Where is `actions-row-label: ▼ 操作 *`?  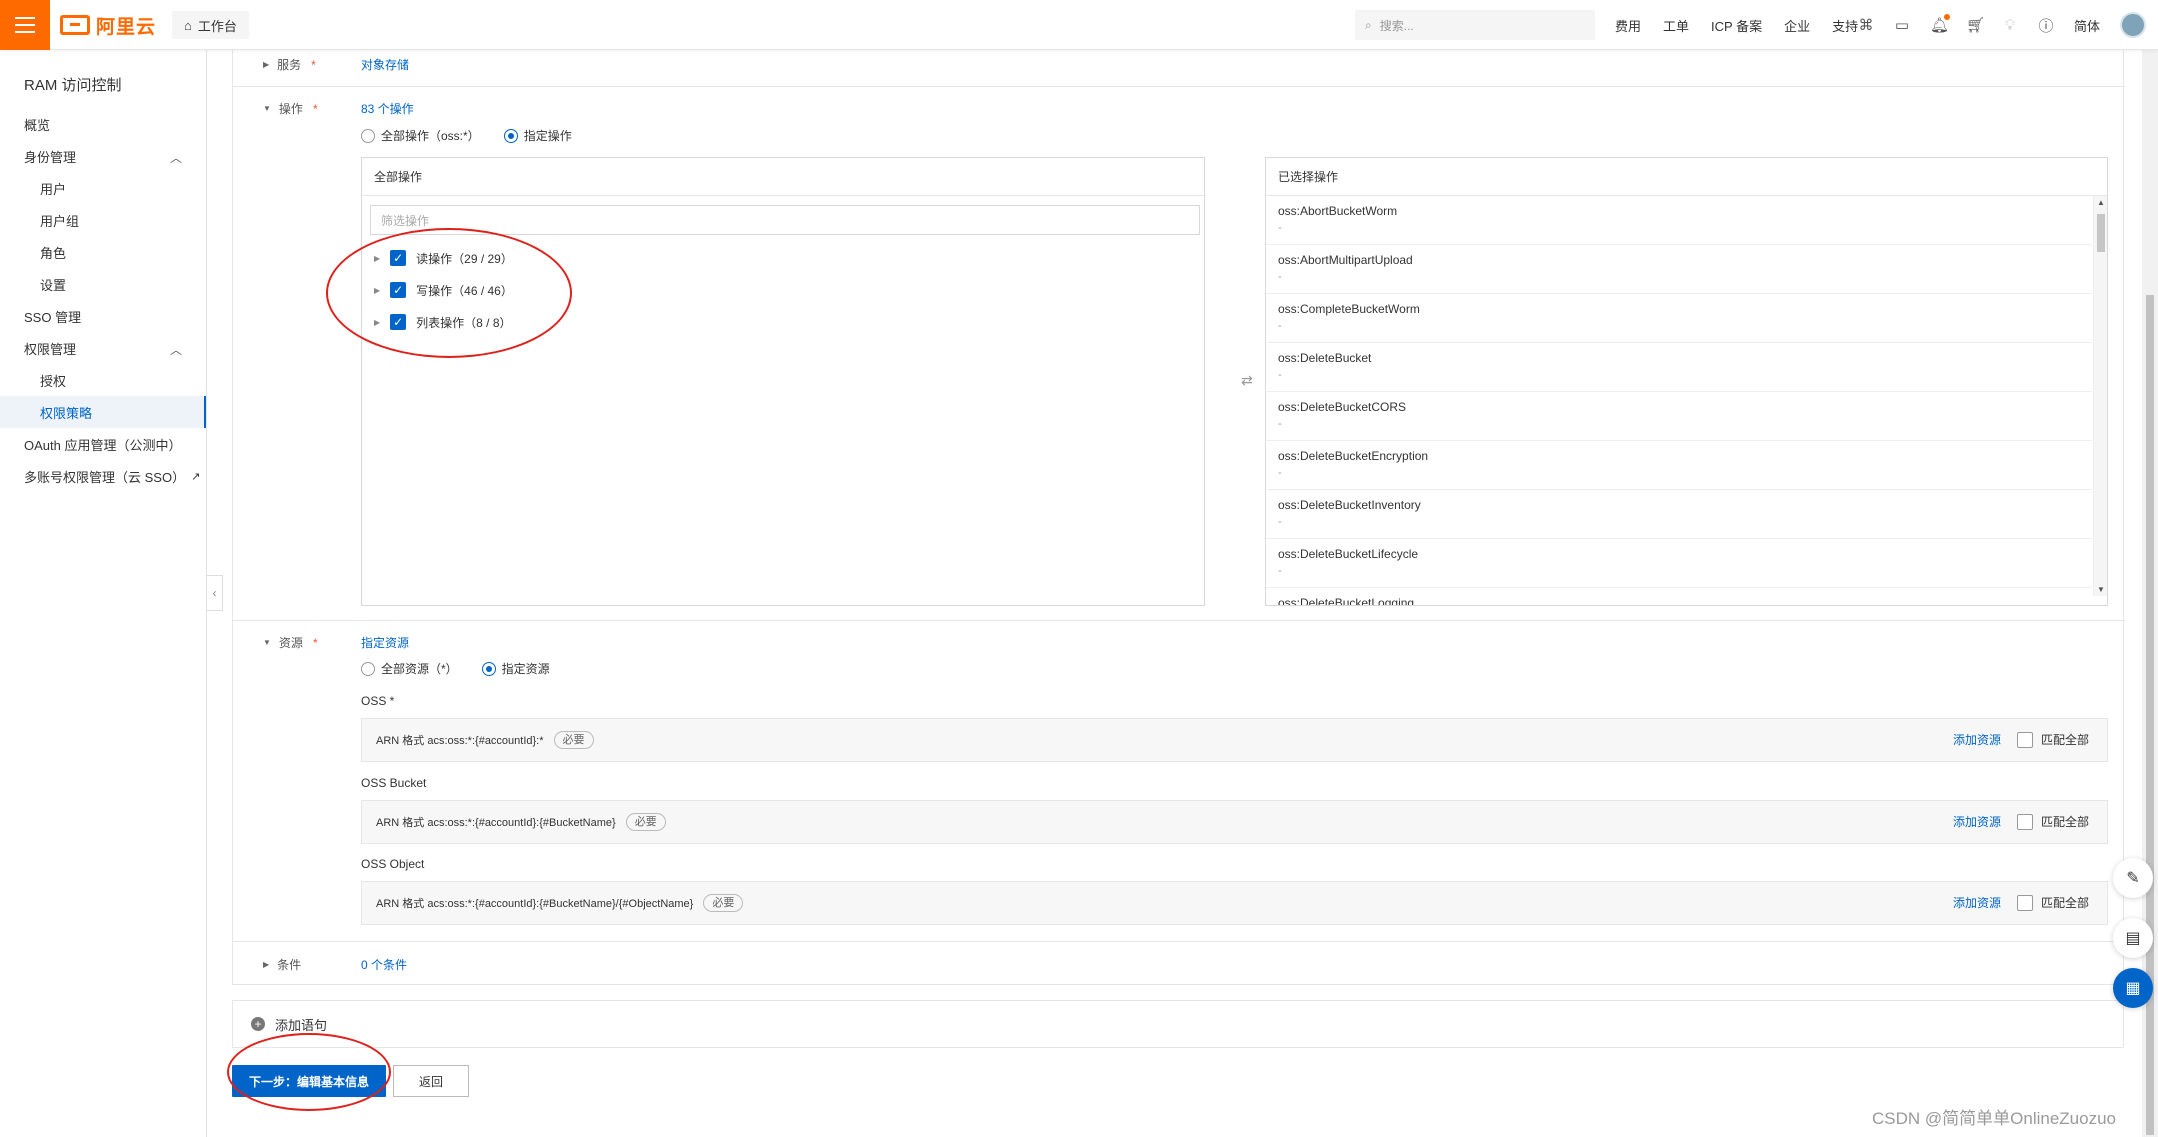 actions-row-label: ▼ 操作 * is located at coordinates (290, 108).